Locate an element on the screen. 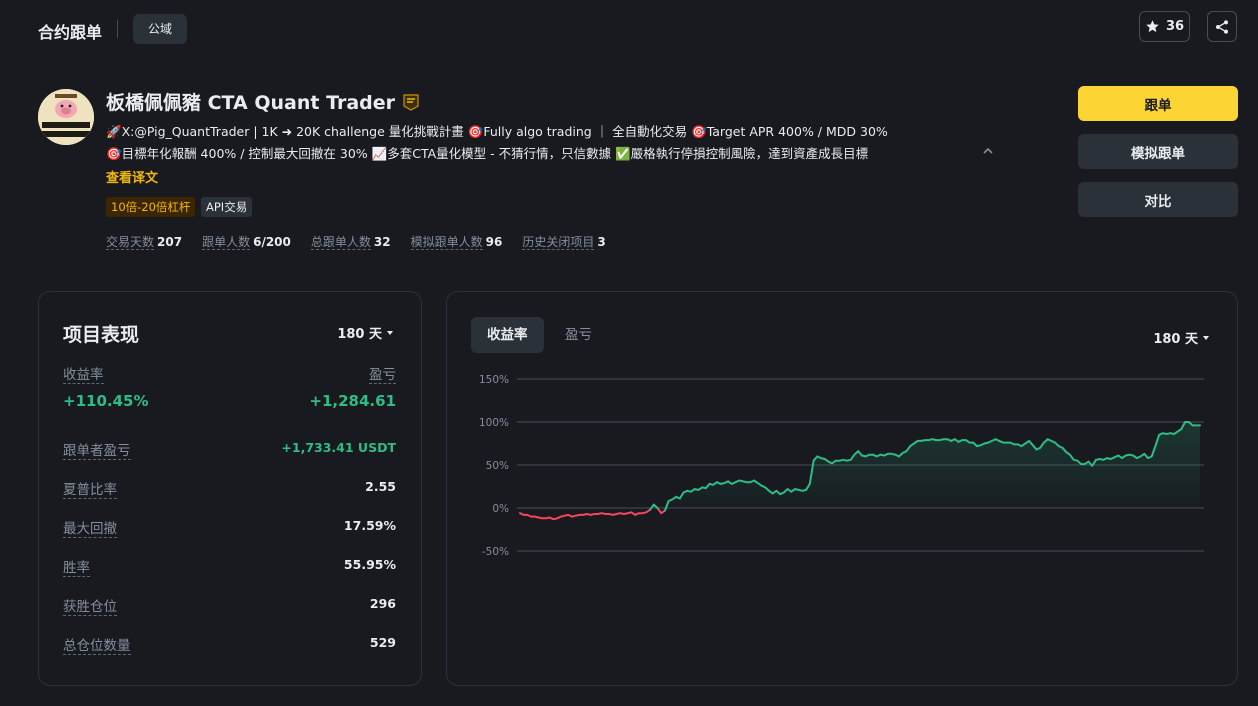  stat-label: 历史关闭项目 is located at coordinates (558, 242).